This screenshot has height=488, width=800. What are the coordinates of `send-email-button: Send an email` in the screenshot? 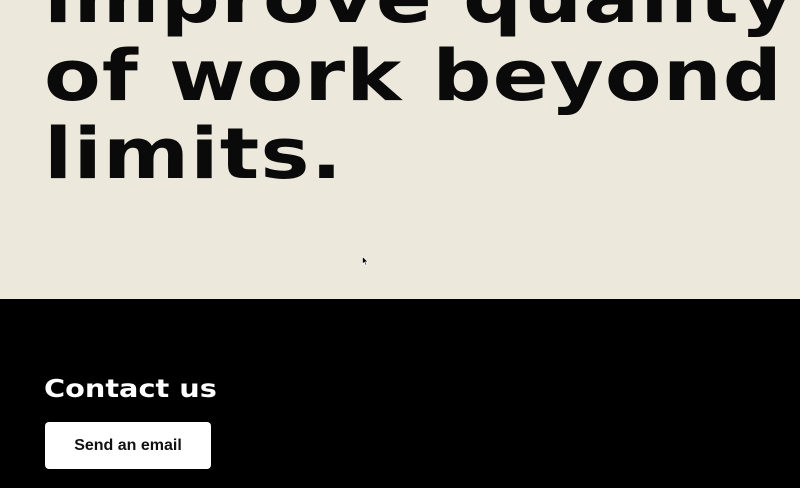 It's located at (128, 445).